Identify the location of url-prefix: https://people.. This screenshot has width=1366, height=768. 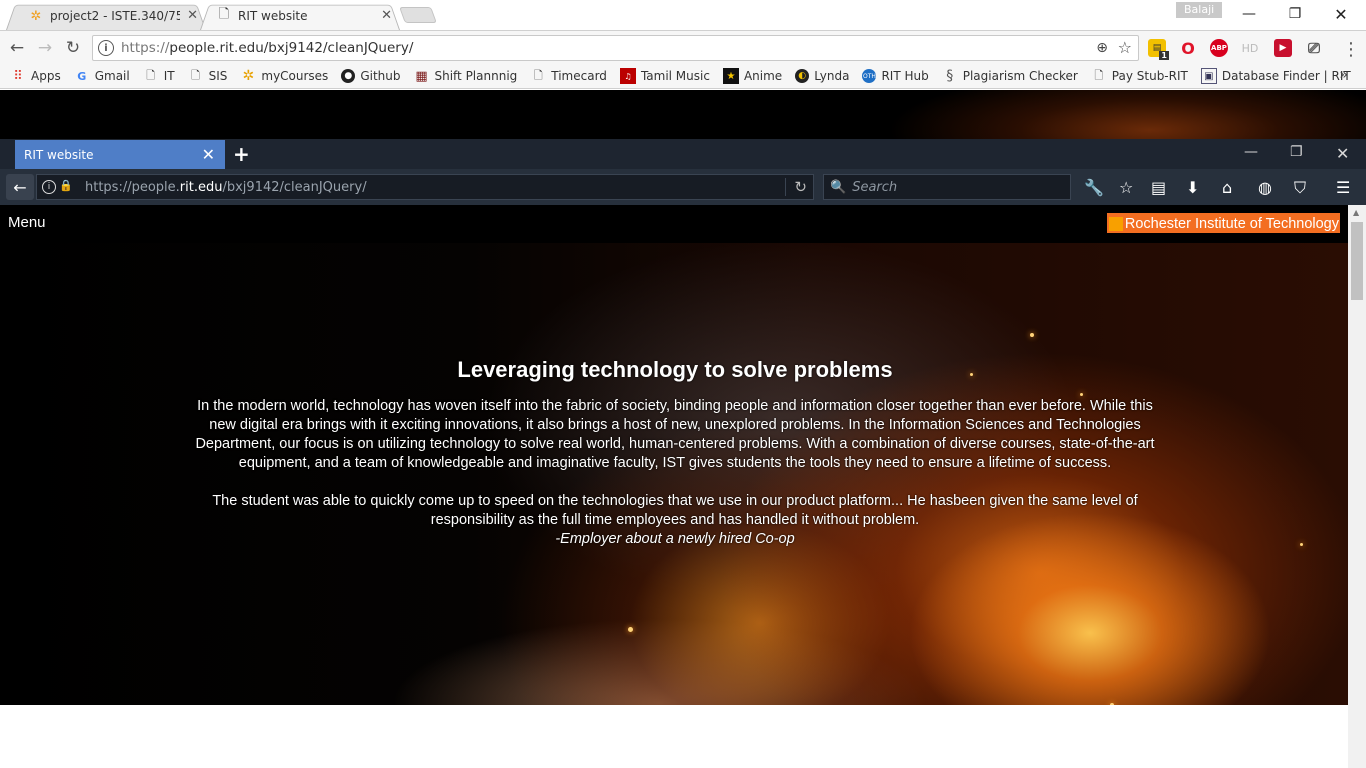
(132, 187).